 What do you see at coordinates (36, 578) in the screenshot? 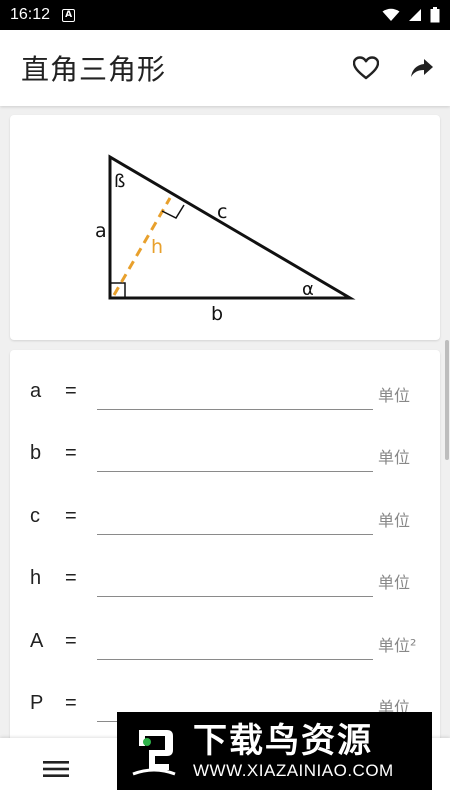
I see `field-label: h` at bounding box center [36, 578].